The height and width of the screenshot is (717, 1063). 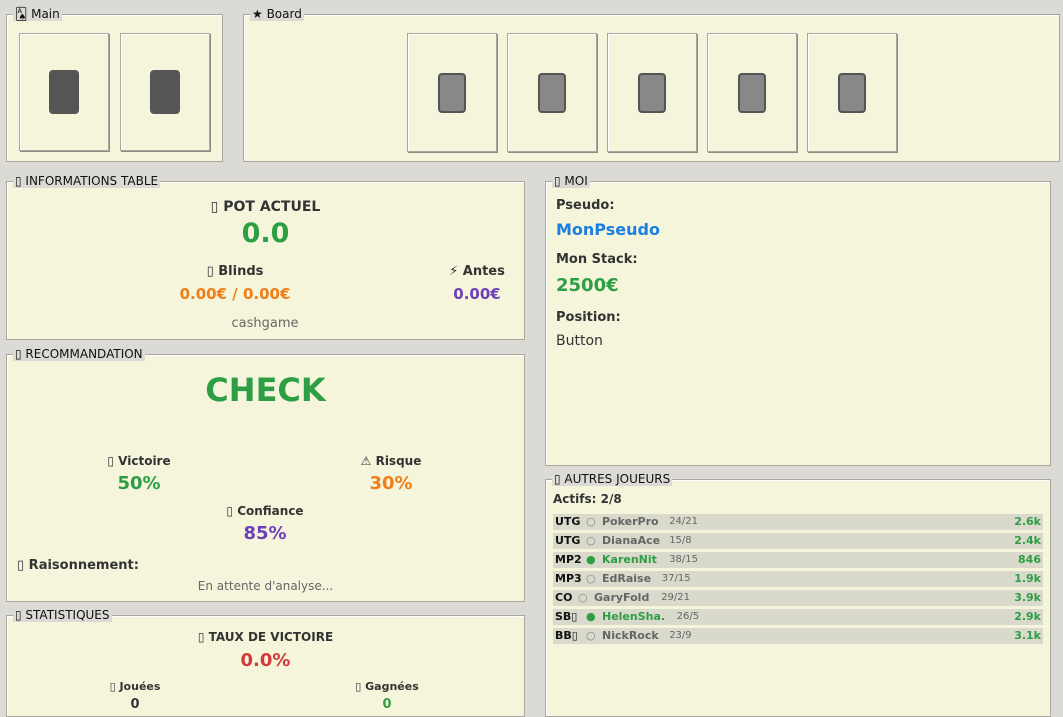 I want to click on recommended-action: CHECK, so click(x=265, y=390).